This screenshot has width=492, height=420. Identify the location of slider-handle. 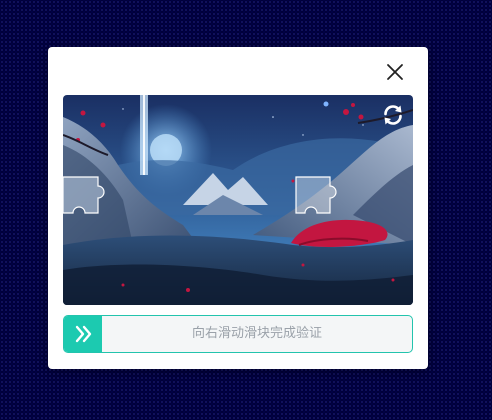
(83, 334).